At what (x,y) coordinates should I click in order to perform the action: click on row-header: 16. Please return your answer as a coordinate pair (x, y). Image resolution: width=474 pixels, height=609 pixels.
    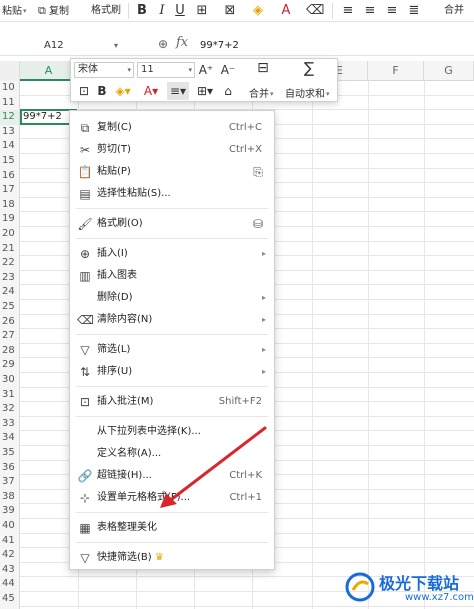
    Looking at the image, I should click on (10, 176).